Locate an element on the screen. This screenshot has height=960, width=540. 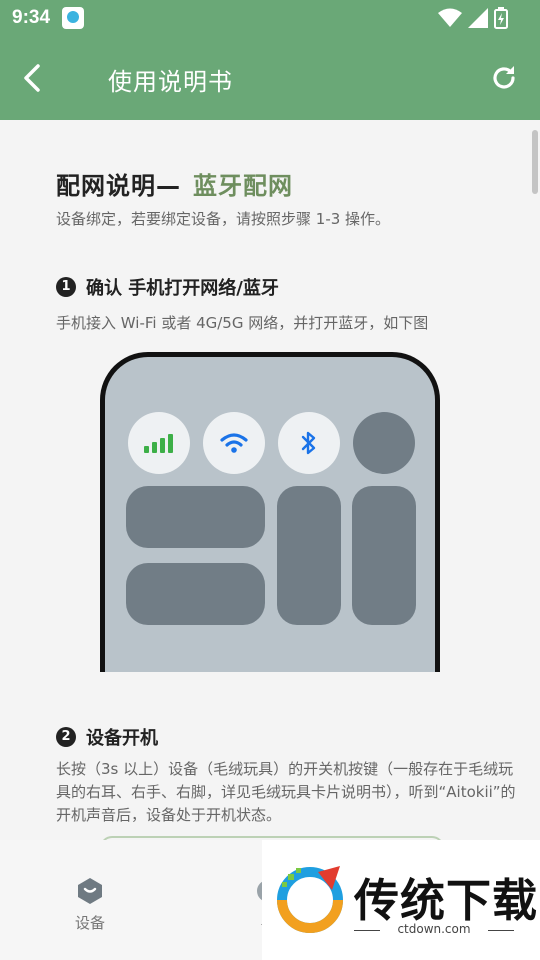
step-title-text: 设备开机 is located at coordinates (122, 738).